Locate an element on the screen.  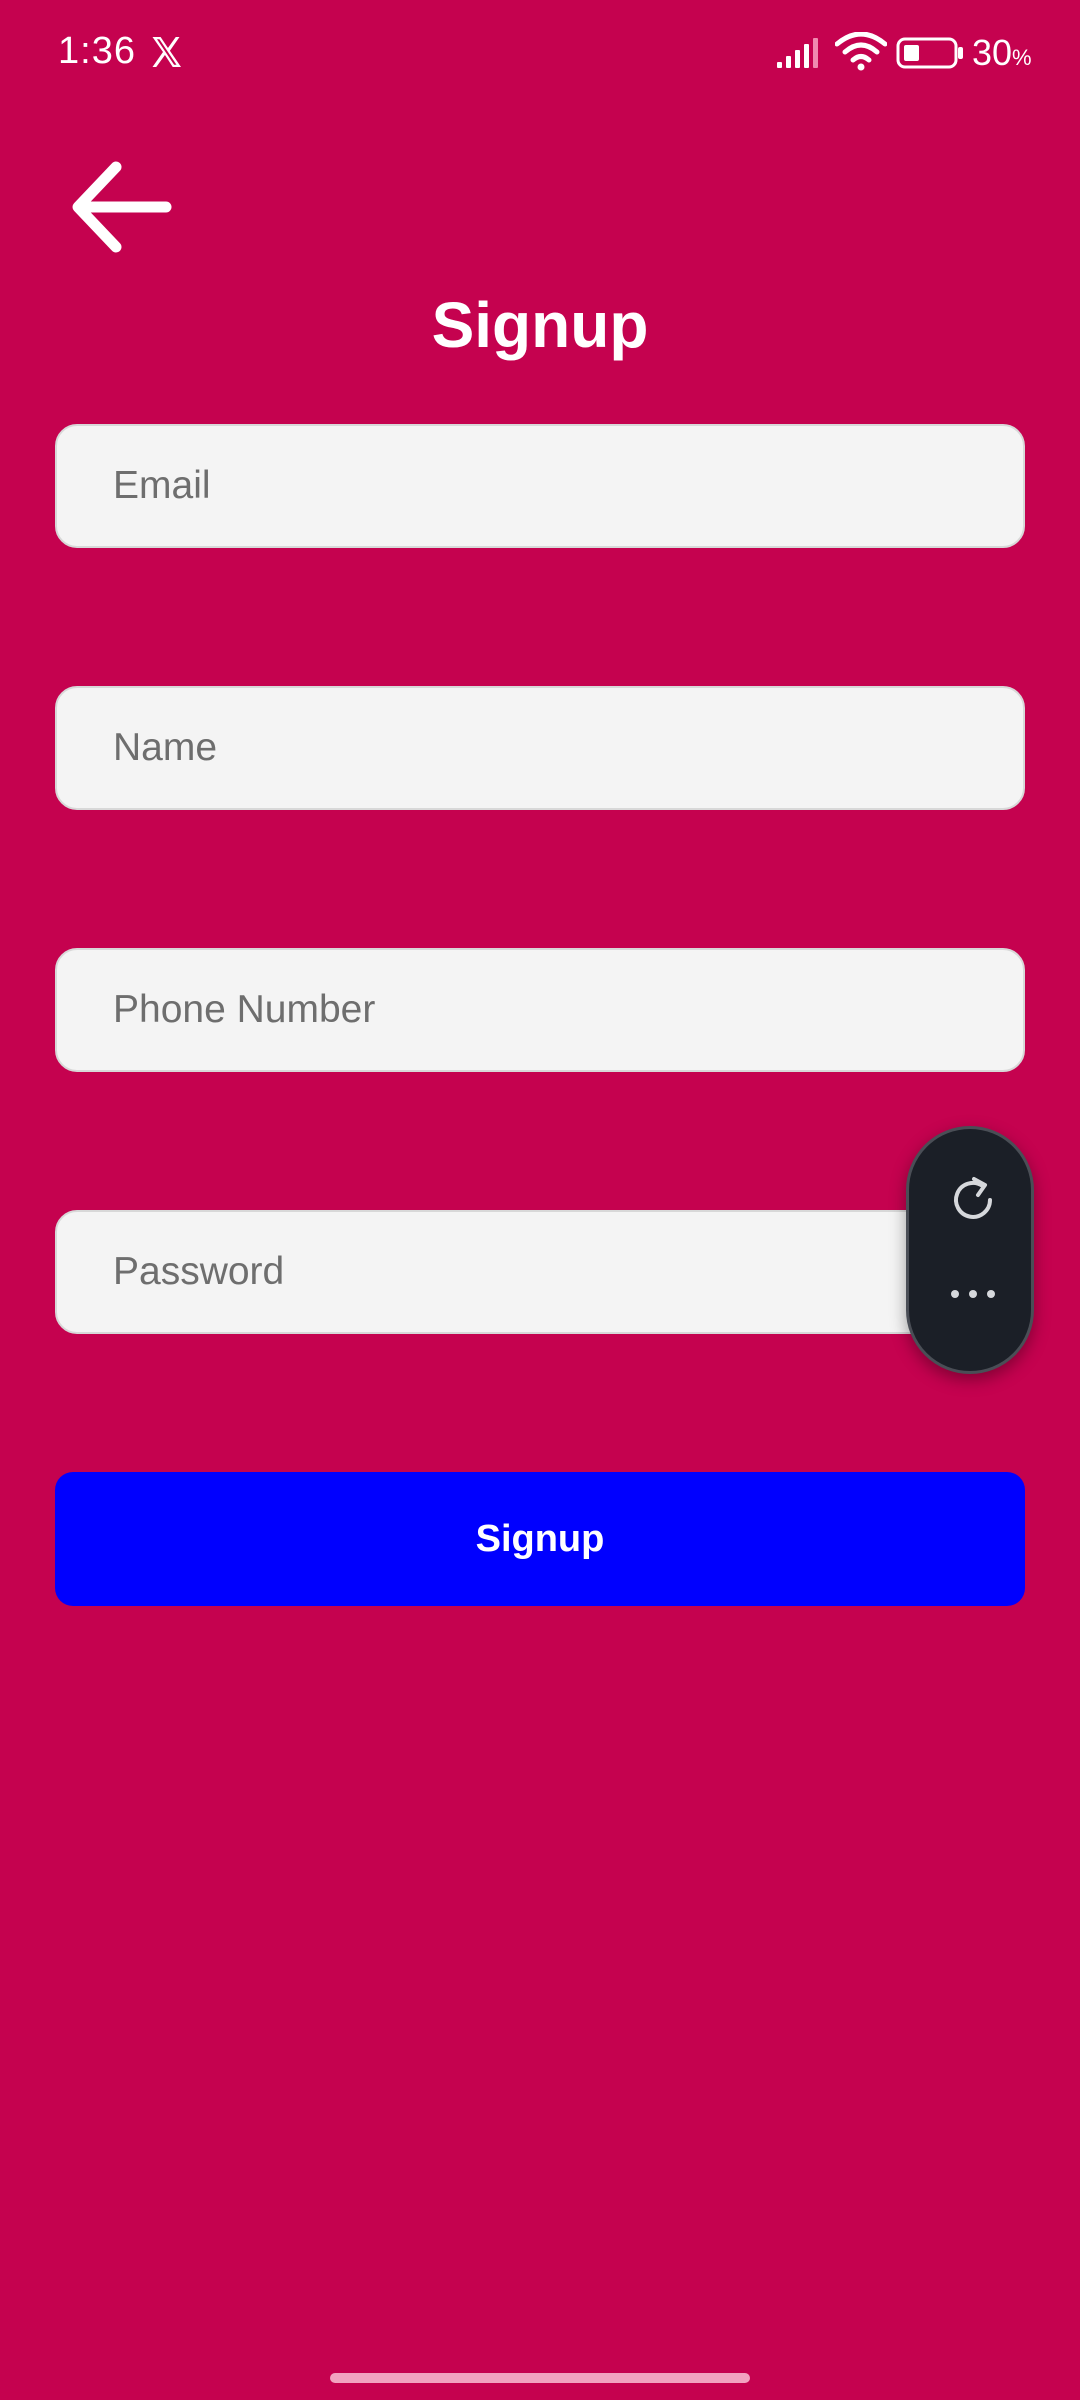
status-bar: 1:36 30% is located at coordinates (540, 55).